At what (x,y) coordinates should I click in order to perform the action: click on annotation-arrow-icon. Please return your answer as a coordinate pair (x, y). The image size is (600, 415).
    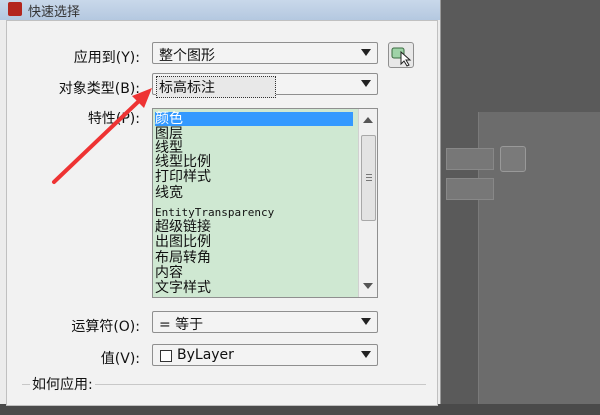
    Looking at the image, I should click on (102, 136).